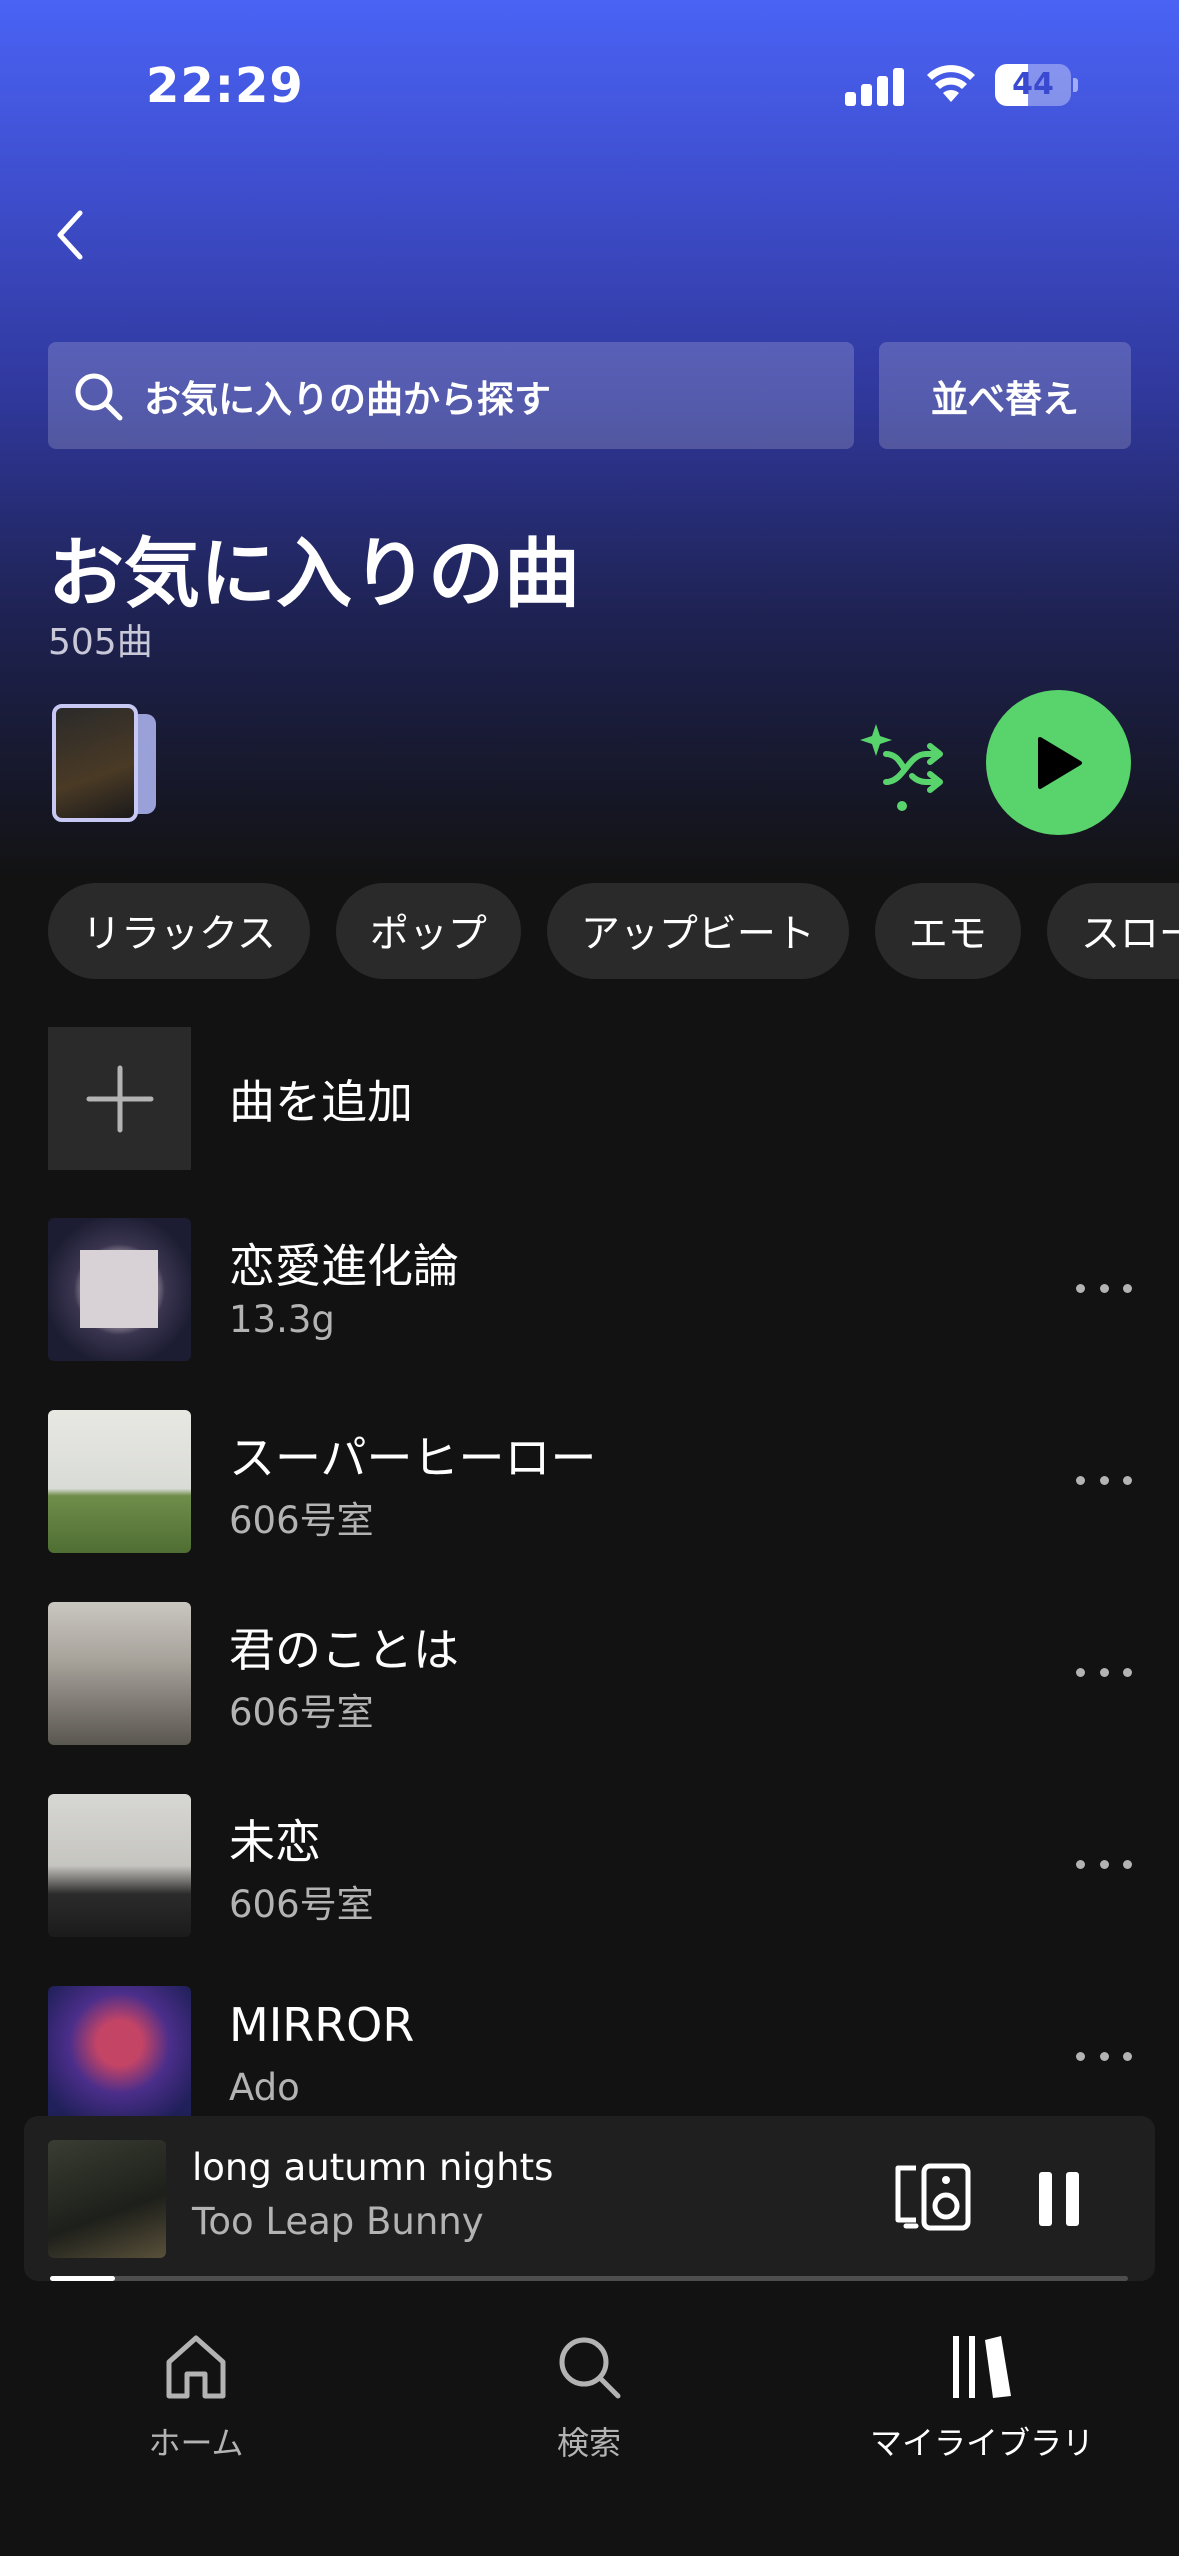  I want to click on tab-home-label: ホーム, so click(196, 2443).